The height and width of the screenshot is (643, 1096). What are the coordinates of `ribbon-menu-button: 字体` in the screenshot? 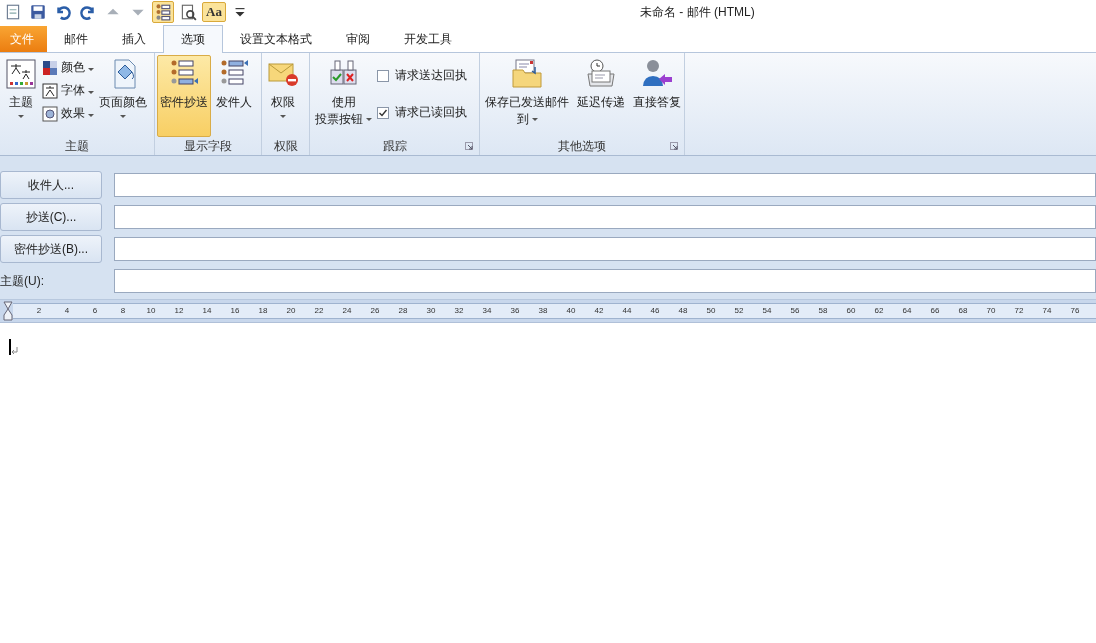 It's located at (68, 90).